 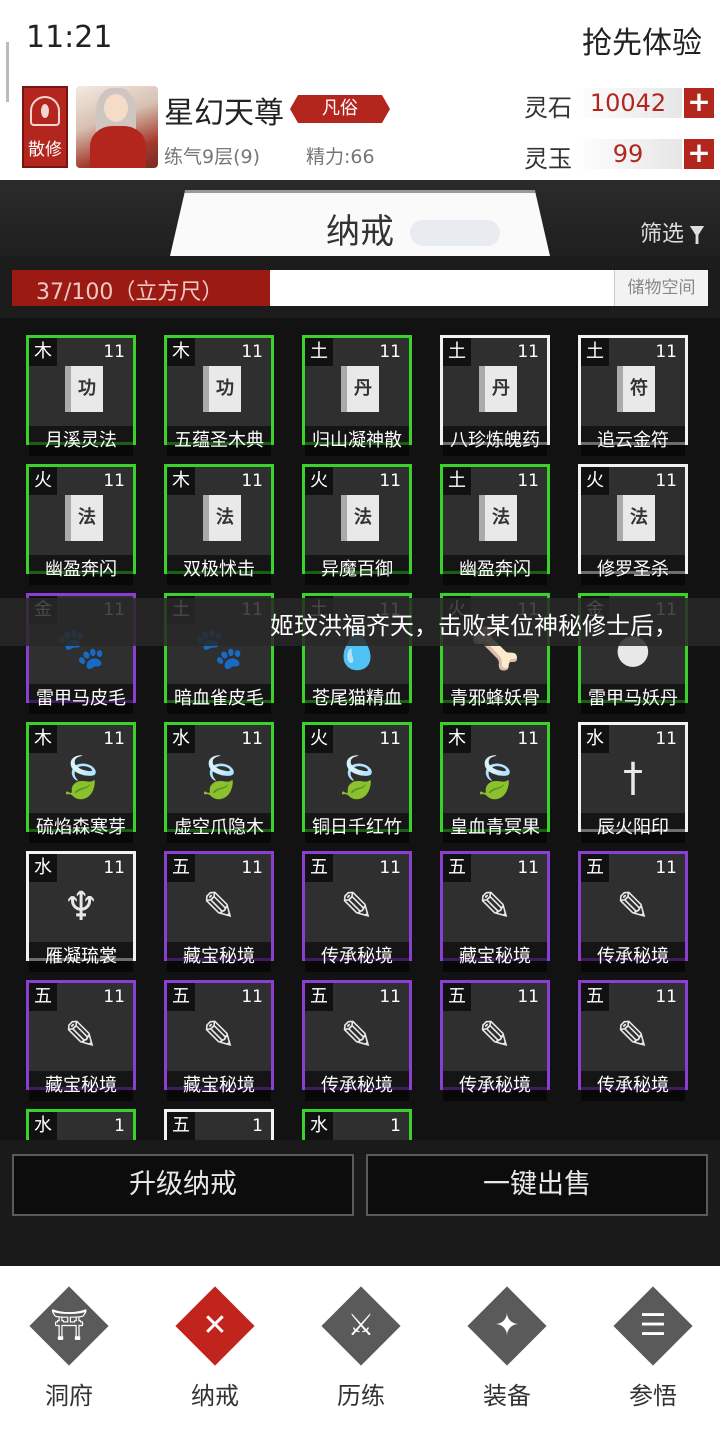 What do you see at coordinates (81, 699) in the screenshot?
I see `item-name: 雷甲马皮毛` at bounding box center [81, 699].